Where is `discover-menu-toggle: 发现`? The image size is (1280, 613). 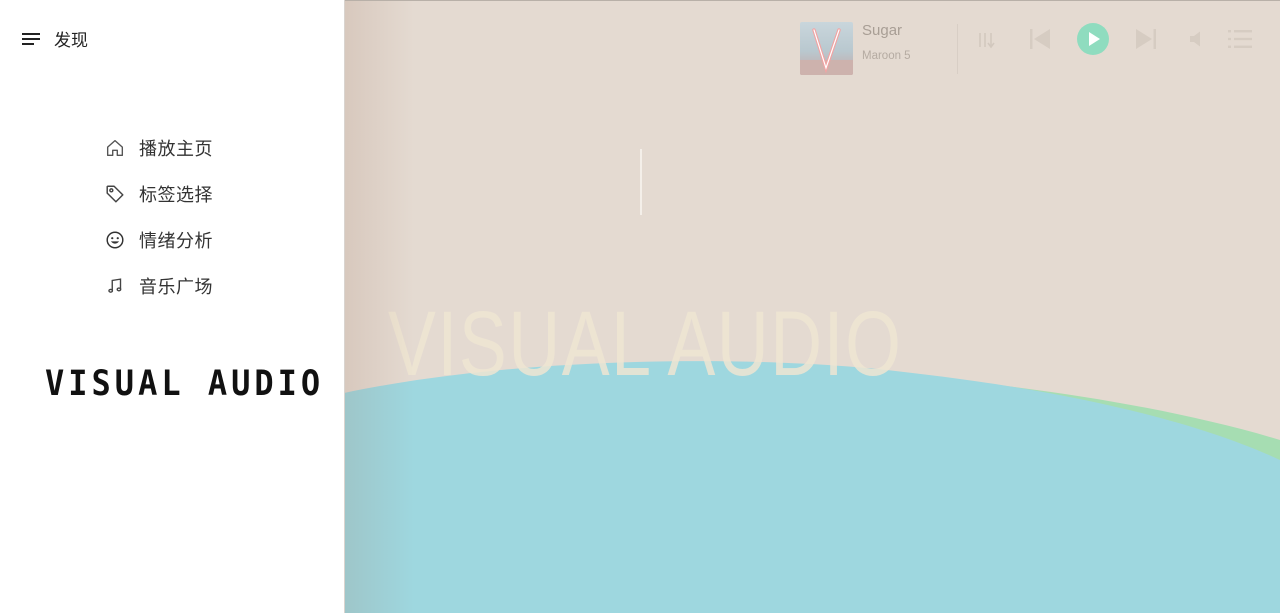 discover-menu-toggle: 发现 is located at coordinates (55, 38).